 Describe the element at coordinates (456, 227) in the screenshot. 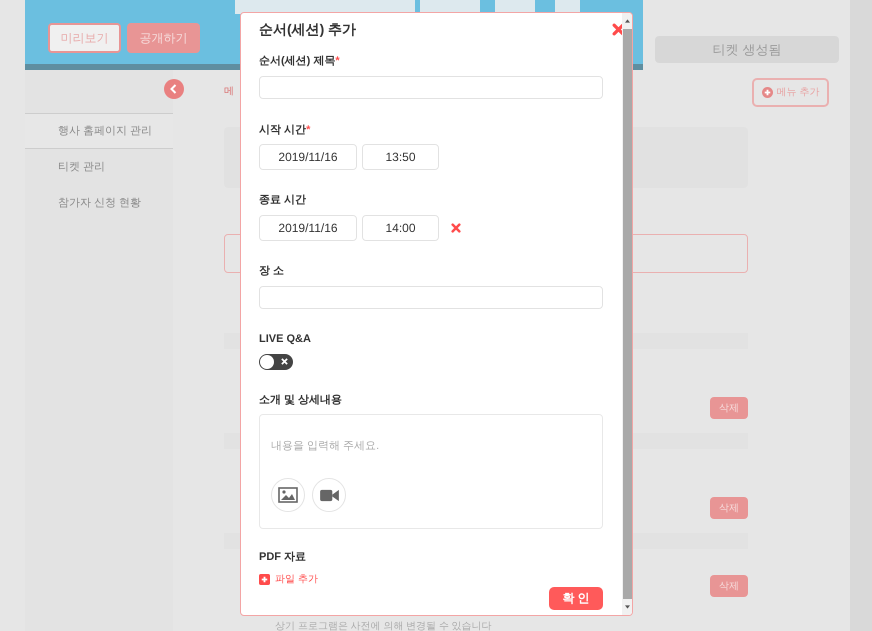

I see `remove-icon` at that location.